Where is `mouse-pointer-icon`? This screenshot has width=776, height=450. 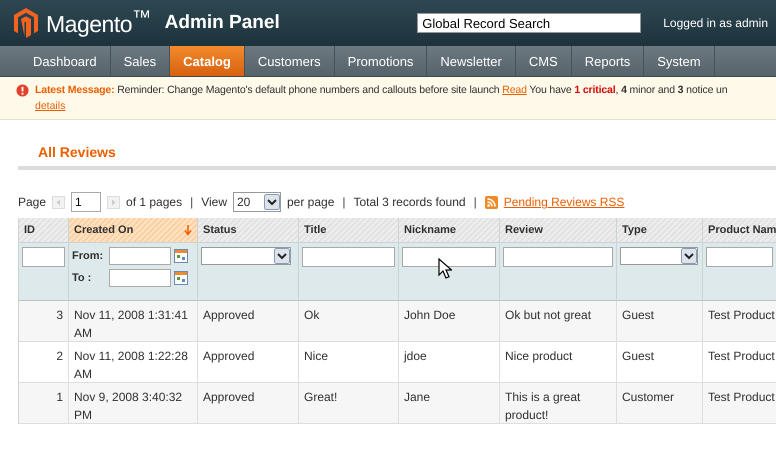 mouse-pointer-icon is located at coordinates (445, 269).